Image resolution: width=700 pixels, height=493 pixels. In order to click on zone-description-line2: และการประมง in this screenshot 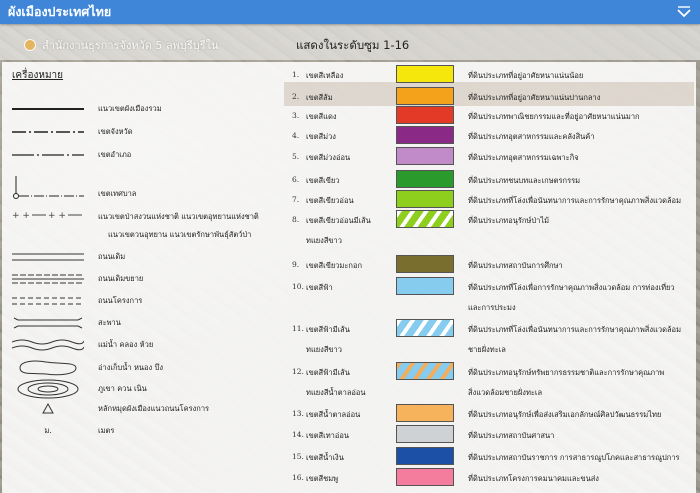, I will do `click(492, 307)`.